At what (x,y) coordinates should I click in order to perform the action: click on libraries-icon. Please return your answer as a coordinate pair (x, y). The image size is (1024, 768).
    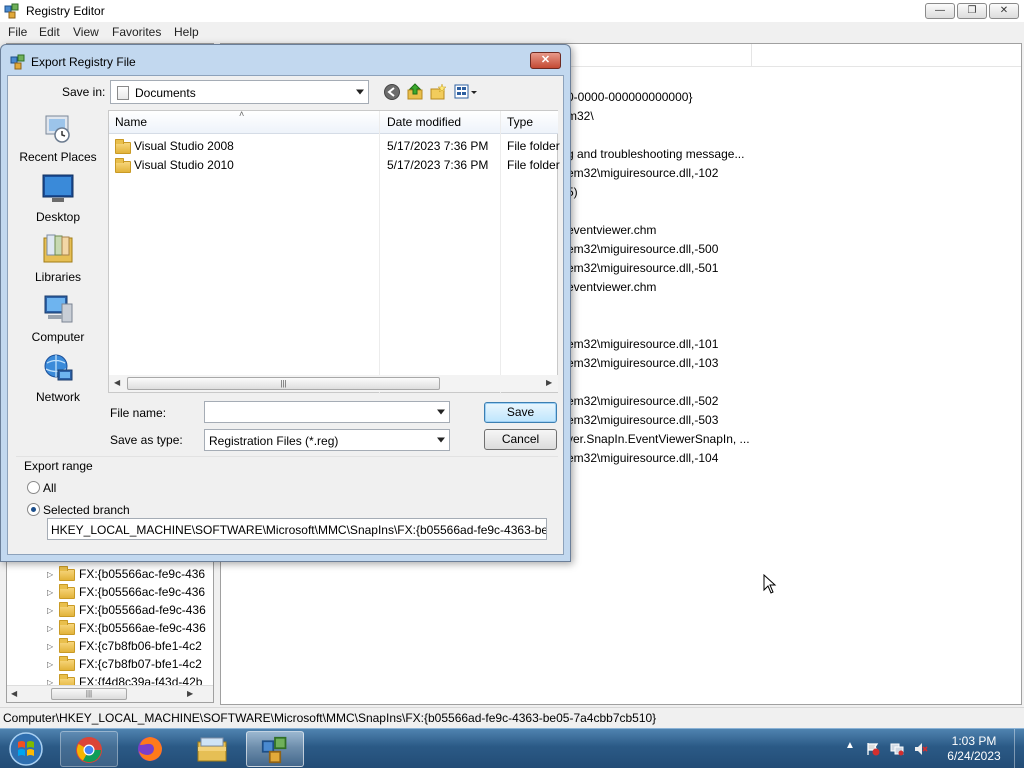
    Looking at the image, I should click on (58, 248).